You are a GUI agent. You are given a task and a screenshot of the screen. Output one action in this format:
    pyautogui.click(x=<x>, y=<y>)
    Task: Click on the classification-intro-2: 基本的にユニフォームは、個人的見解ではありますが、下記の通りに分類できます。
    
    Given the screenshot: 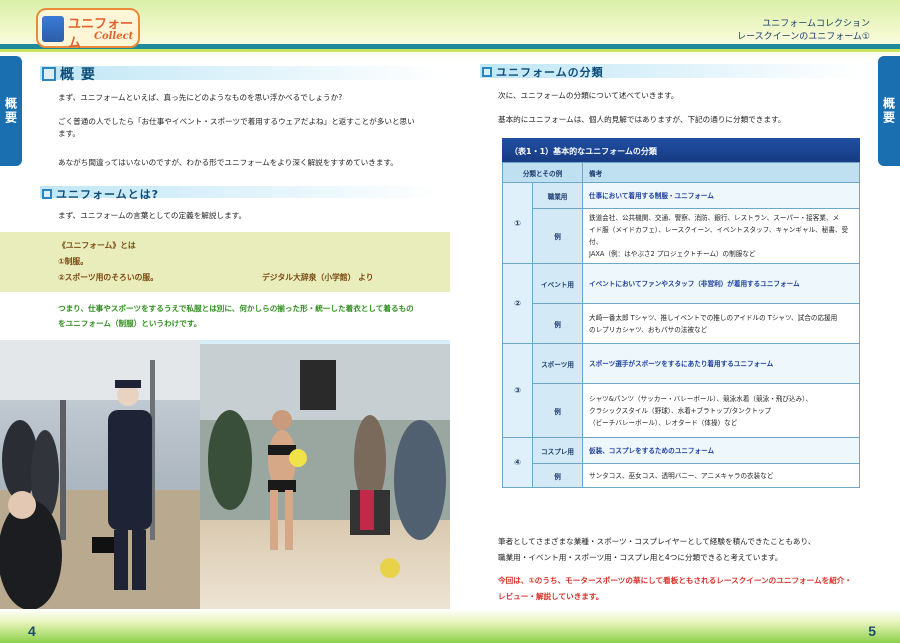 What is the action you would take?
    pyautogui.click(x=642, y=119)
    